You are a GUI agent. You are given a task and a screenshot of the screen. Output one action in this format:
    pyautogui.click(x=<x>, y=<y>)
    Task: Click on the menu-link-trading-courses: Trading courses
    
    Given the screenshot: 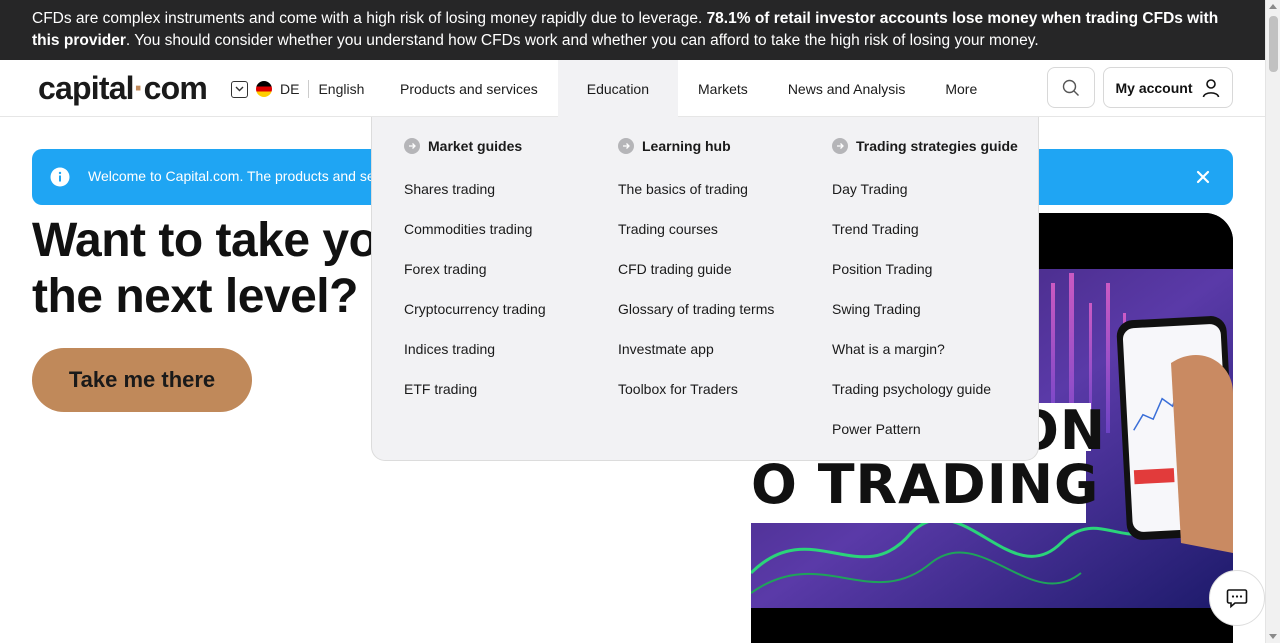 What is the action you would take?
    pyautogui.click(x=668, y=229)
    